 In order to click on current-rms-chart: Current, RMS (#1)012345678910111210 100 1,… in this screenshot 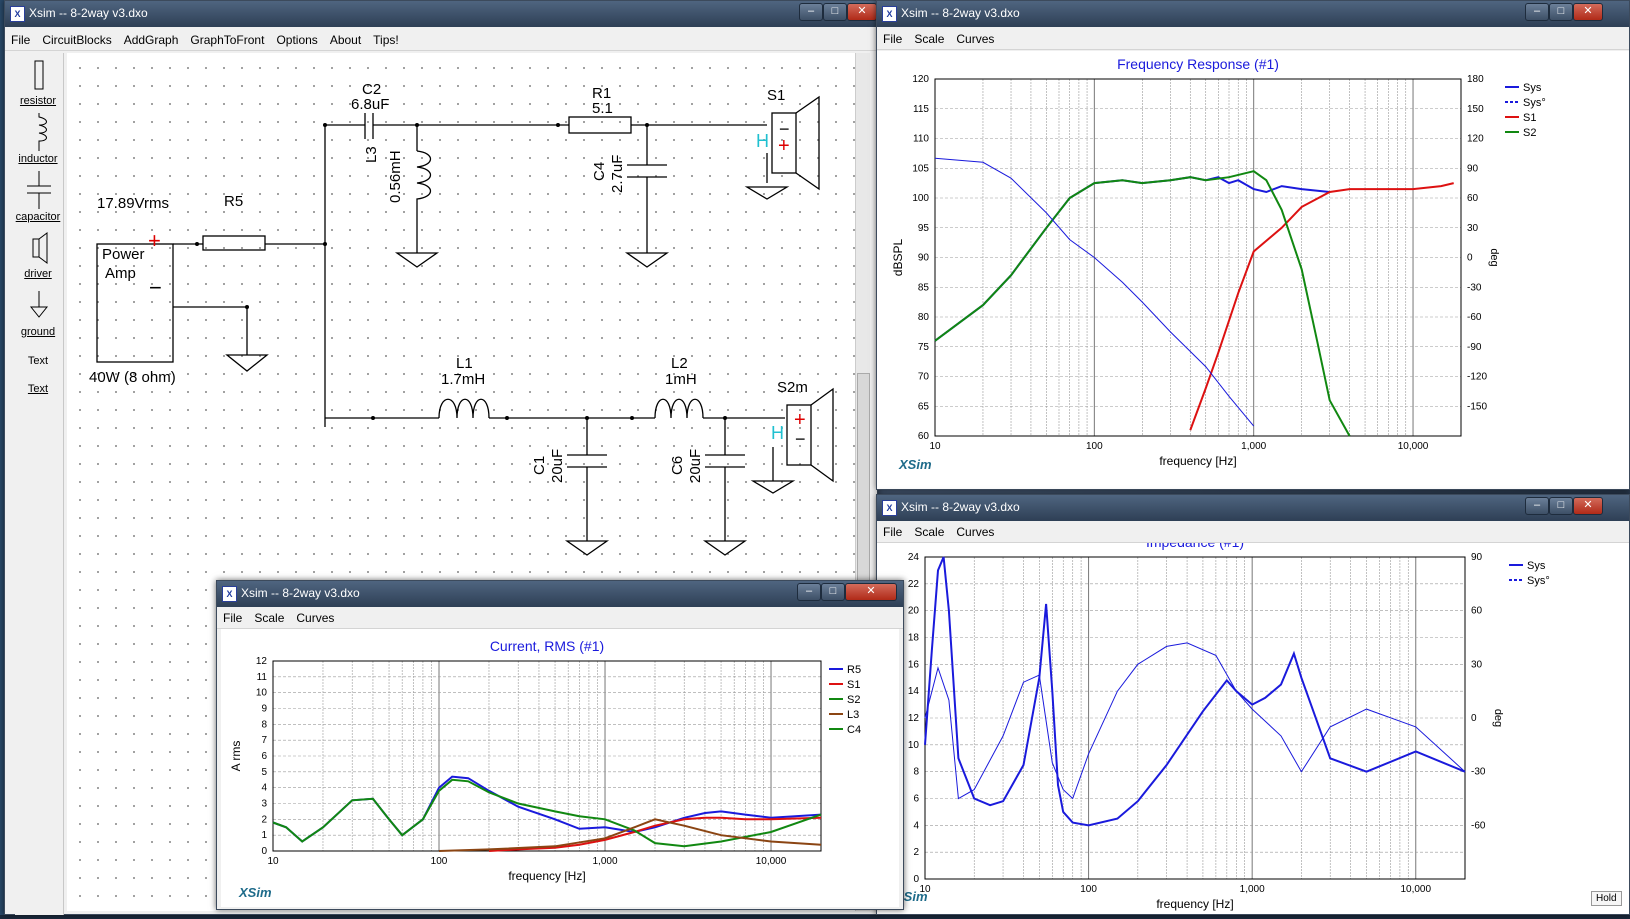, I will do `click(545, 760)`.